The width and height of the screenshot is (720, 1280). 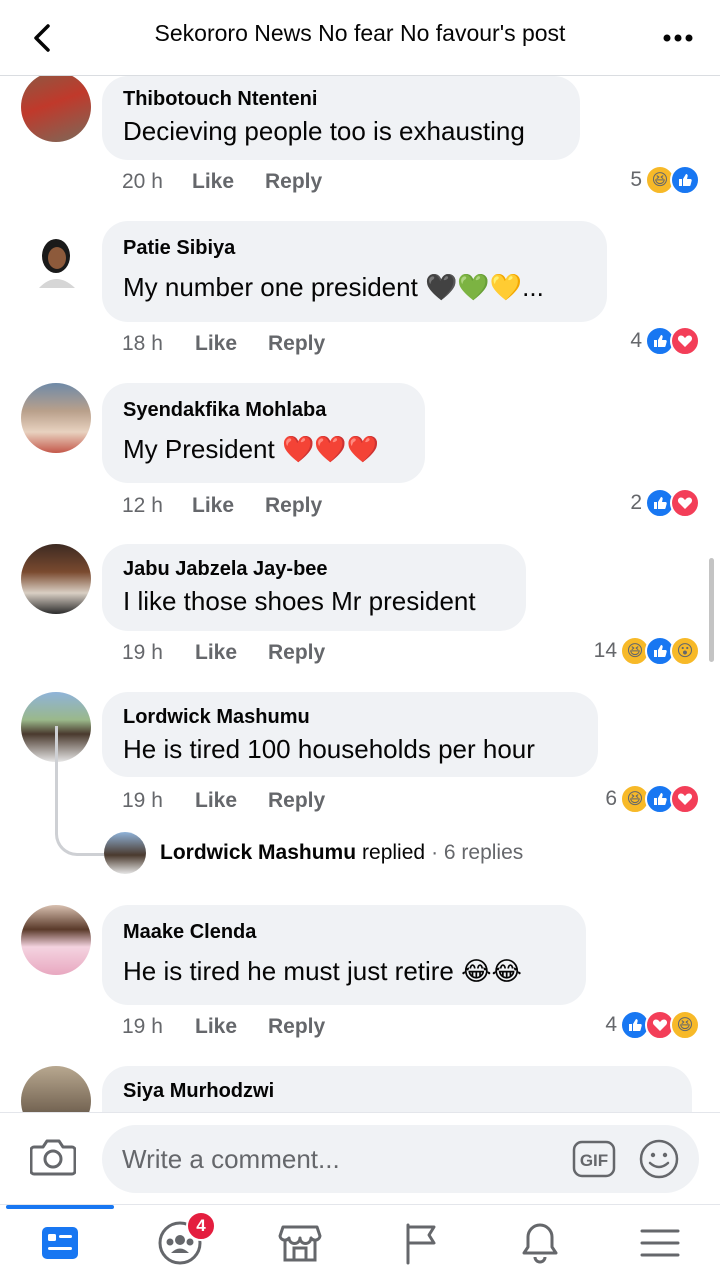 I want to click on comment-text: I like those shoes Mr president, so click(x=299, y=601).